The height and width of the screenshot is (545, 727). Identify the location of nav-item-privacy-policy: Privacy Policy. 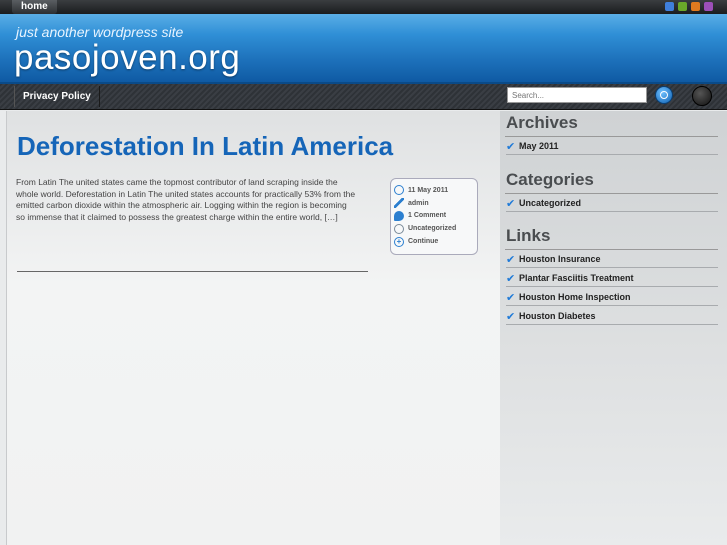
(57, 96).